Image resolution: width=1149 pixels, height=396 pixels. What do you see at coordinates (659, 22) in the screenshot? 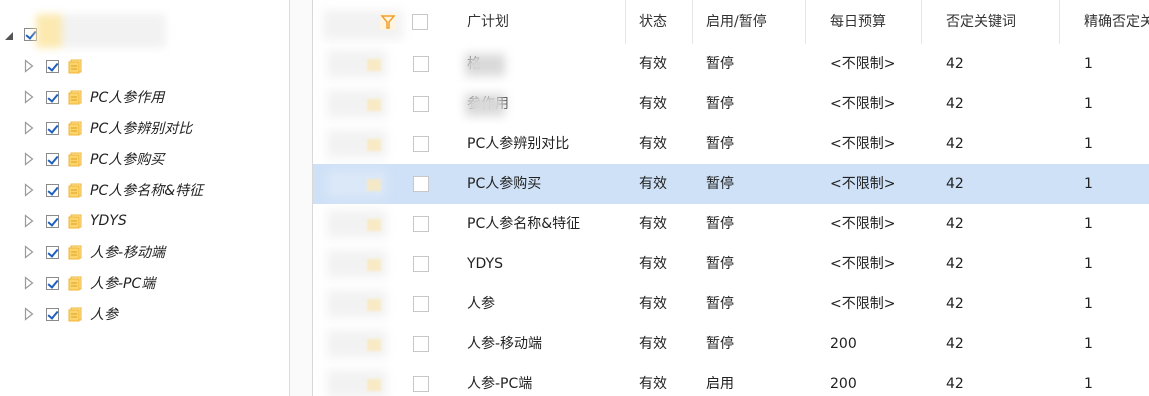
I see `col-status: 状态` at bounding box center [659, 22].